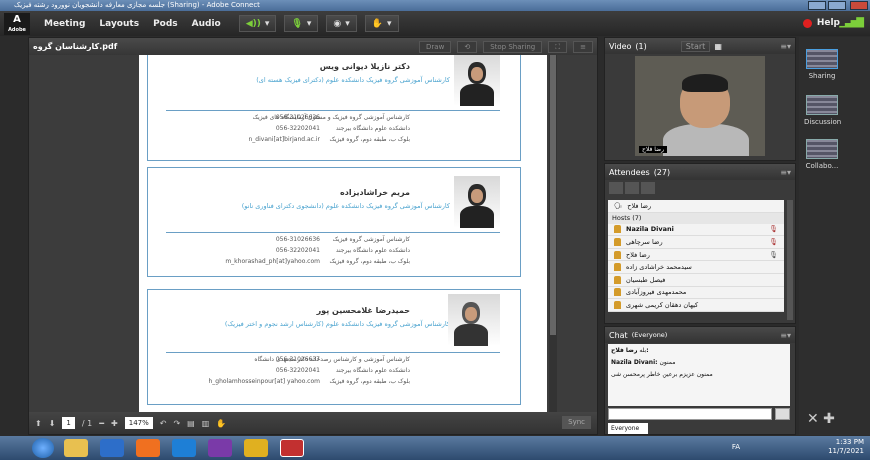 Image resolution: width=870 pixels, height=460 pixels. Describe the element at coordinates (369, 381) in the screenshot. I see `staff-office: بلوک ب، طبقه دوم، گروه فیزیک` at that location.